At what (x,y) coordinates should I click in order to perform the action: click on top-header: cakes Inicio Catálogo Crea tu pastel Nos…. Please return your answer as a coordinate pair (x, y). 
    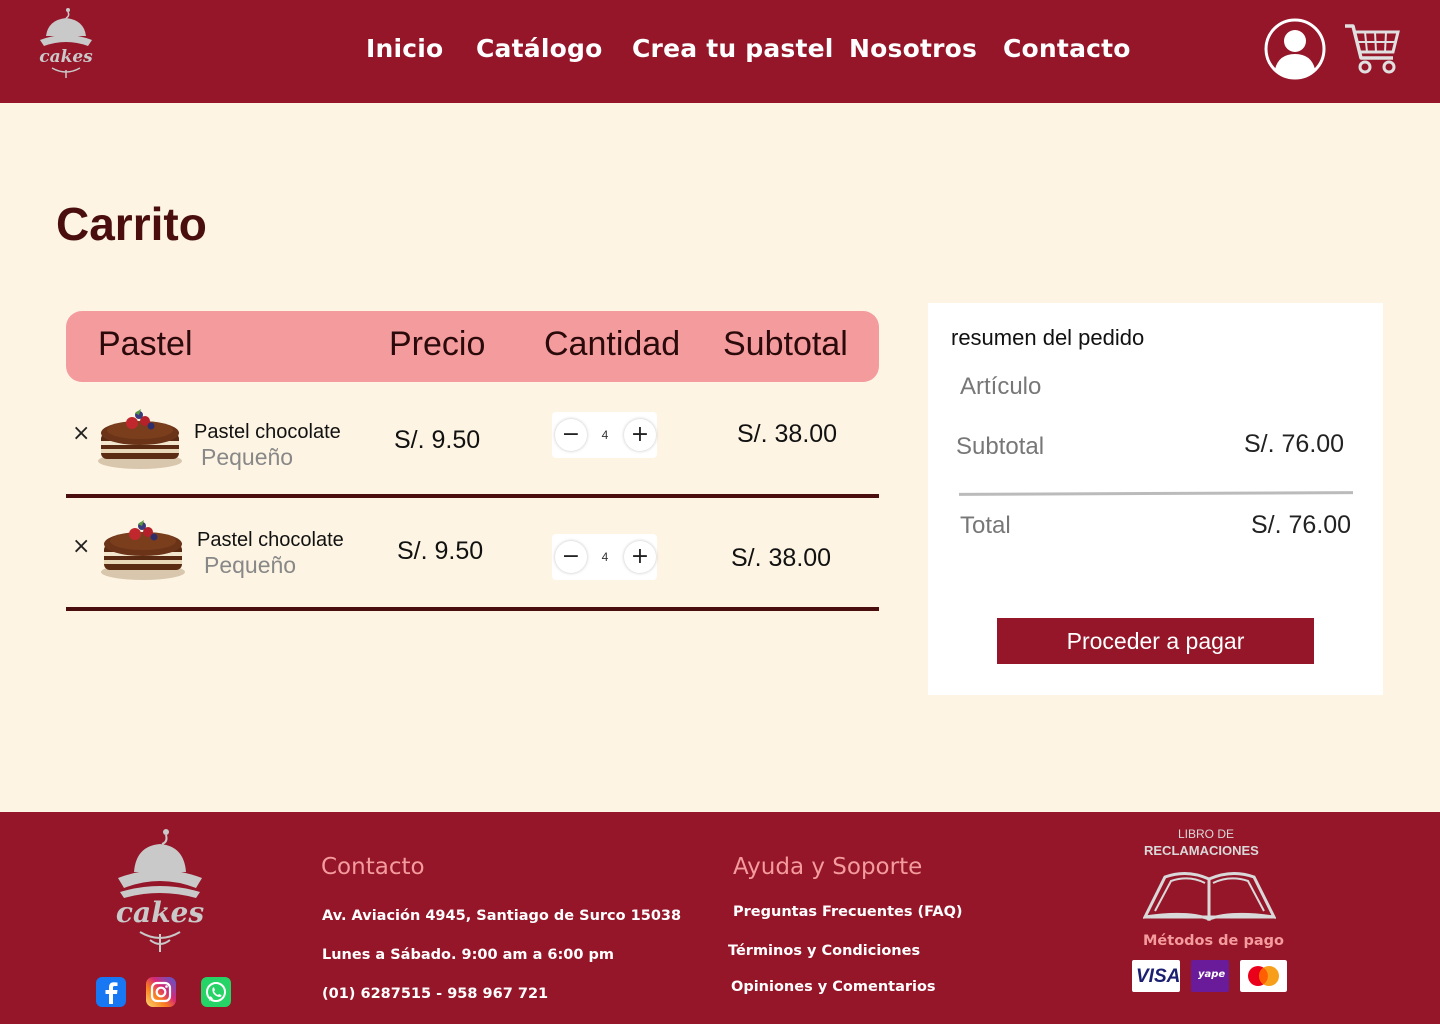
    Looking at the image, I should click on (720, 51).